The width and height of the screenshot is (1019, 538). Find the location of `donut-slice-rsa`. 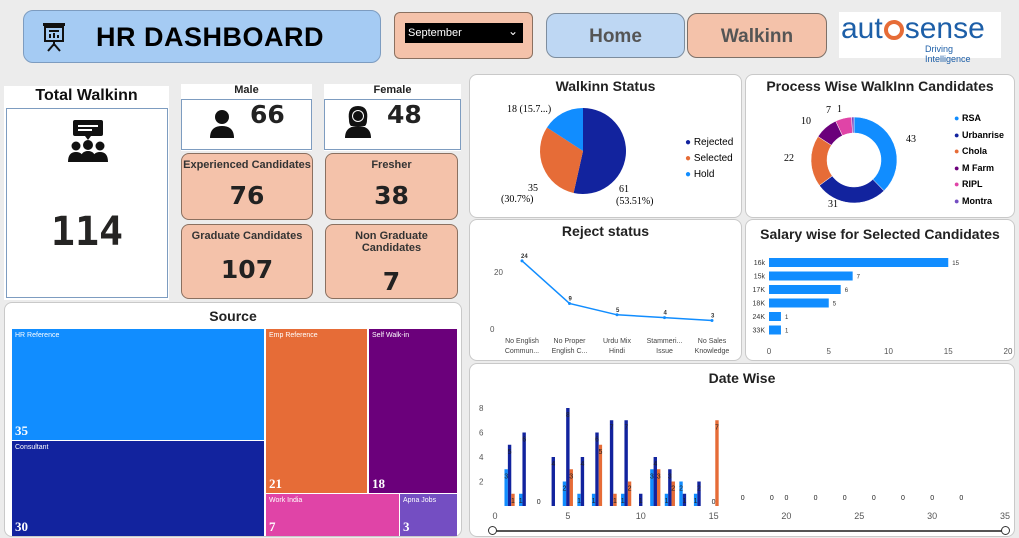

donut-slice-rsa is located at coordinates (875, 154).